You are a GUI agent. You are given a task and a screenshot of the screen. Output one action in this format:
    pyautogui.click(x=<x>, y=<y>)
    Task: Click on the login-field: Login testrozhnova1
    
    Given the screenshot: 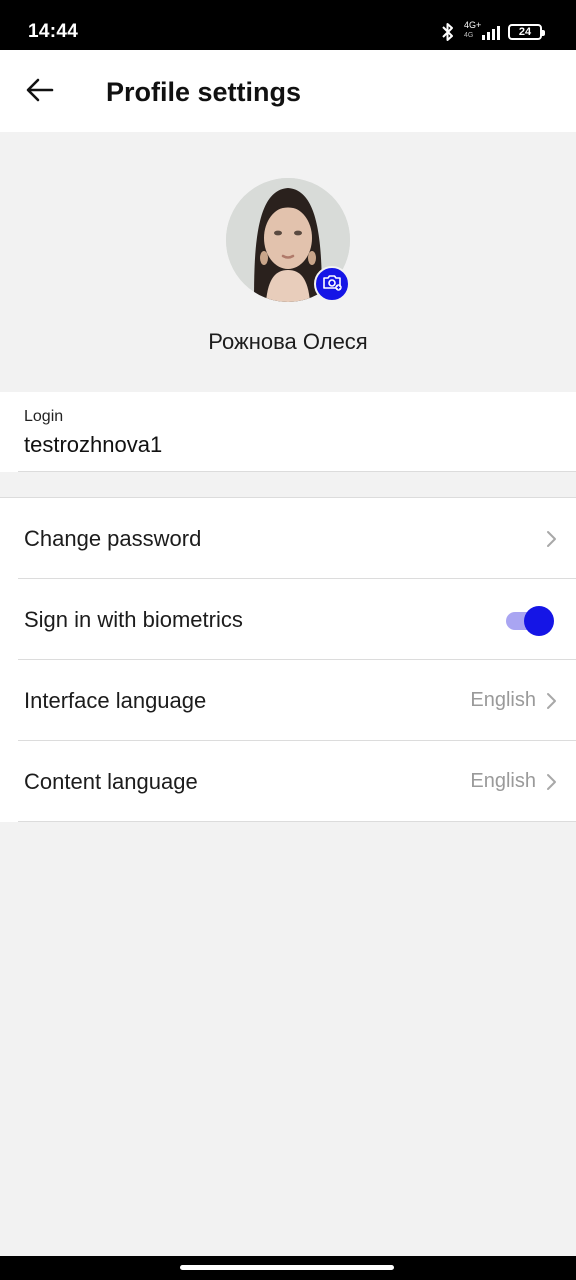 What is the action you would take?
    pyautogui.click(x=288, y=432)
    